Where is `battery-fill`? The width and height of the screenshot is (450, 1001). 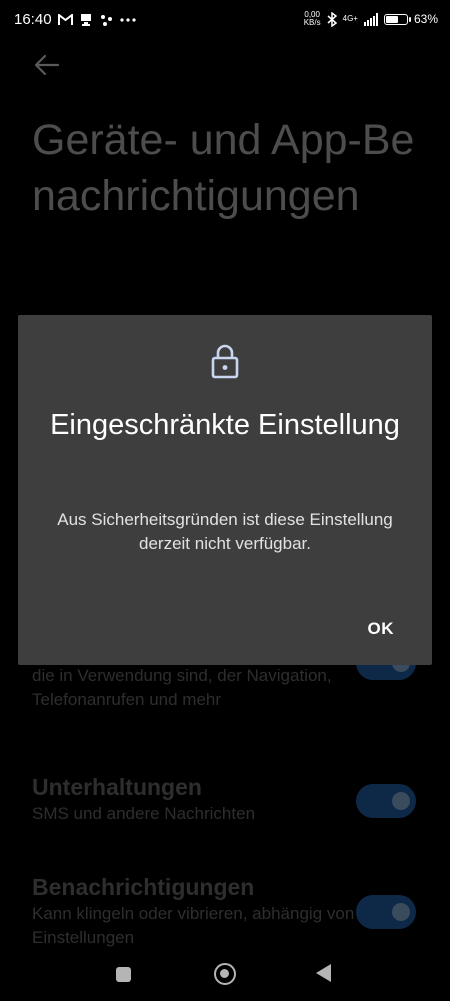
battery-fill is located at coordinates (391, 19).